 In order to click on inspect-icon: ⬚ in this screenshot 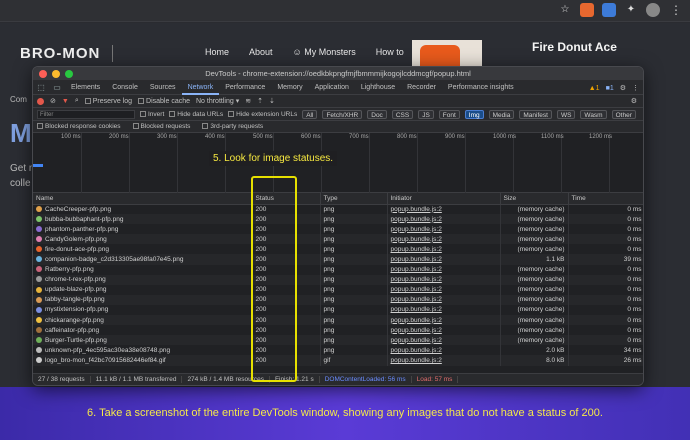, I will do `click(41, 88)`.